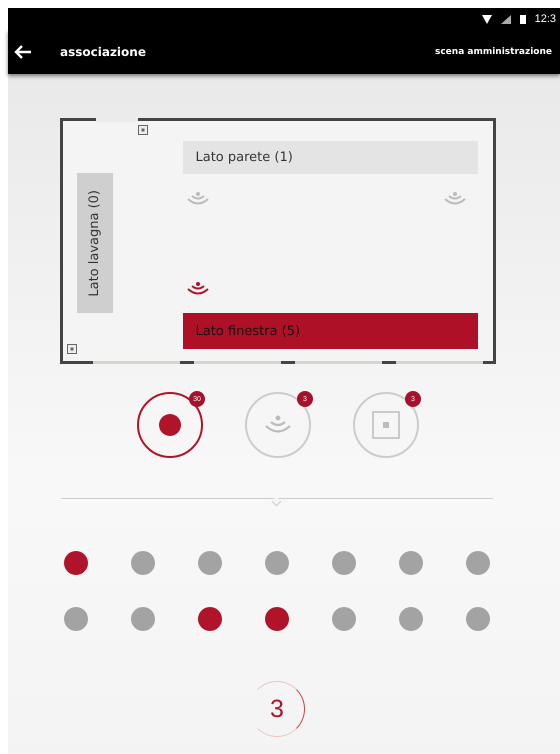 The image size is (560, 754). Describe the element at coordinates (330, 157) in the screenshot. I see `side-label: Lato parete (1)` at that location.